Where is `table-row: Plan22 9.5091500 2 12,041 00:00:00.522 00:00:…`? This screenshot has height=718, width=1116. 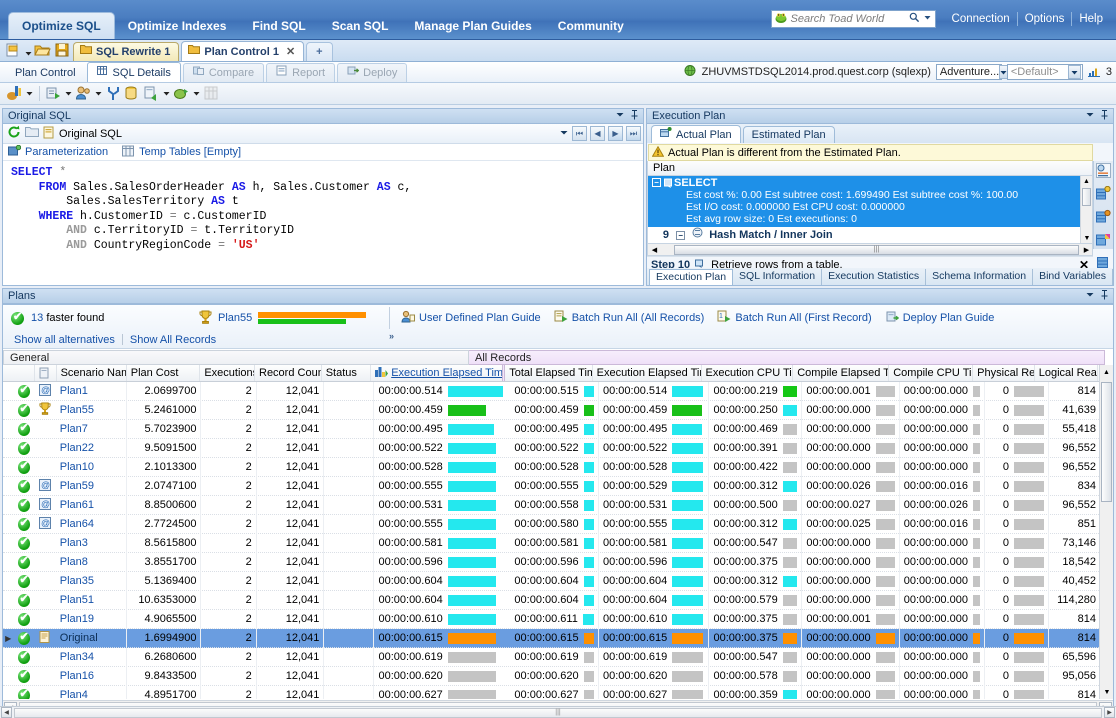
table-row: Plan22 9.5091500 2 12,041 00:00:00.522 00:00:… is located at coordinates (558, 448).